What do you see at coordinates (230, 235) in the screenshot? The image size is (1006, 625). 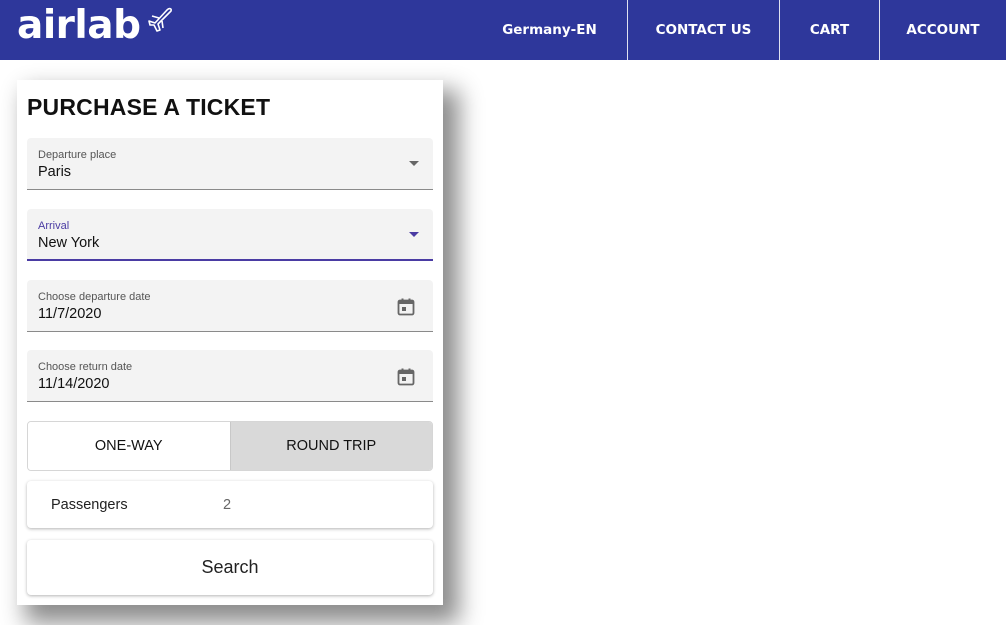 I see `arrival-select: Arrival New York` at bounding box center [230, 235].